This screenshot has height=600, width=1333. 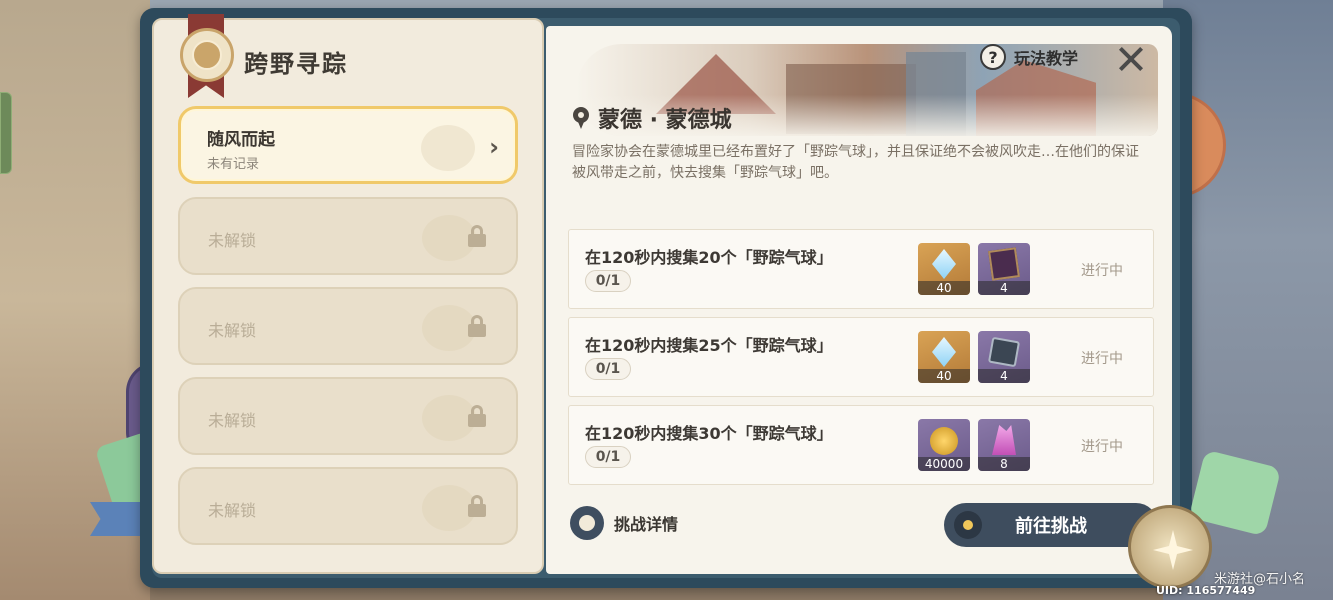 I want to click on enhancement-ore-icon: 4, so click(x=1004, y=357).